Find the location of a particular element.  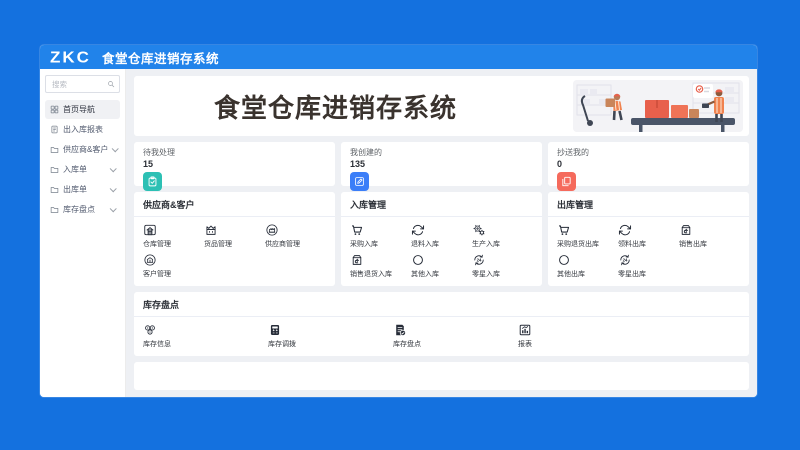

search-input is located at coordinates (78, 84).